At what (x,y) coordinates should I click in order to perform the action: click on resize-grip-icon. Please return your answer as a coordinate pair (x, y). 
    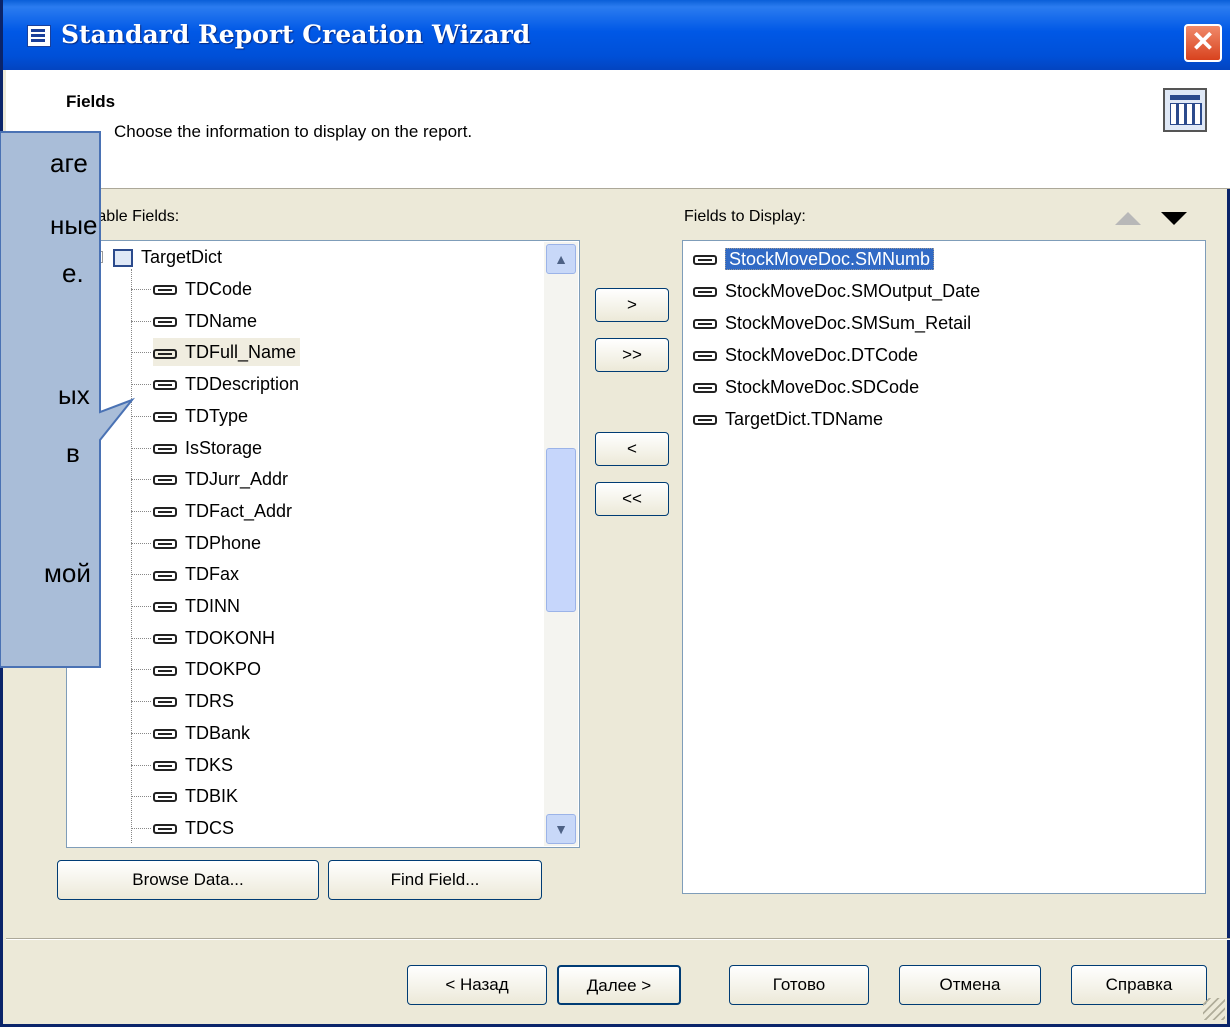
    Looking at the image, I should click on (1214, 1009).